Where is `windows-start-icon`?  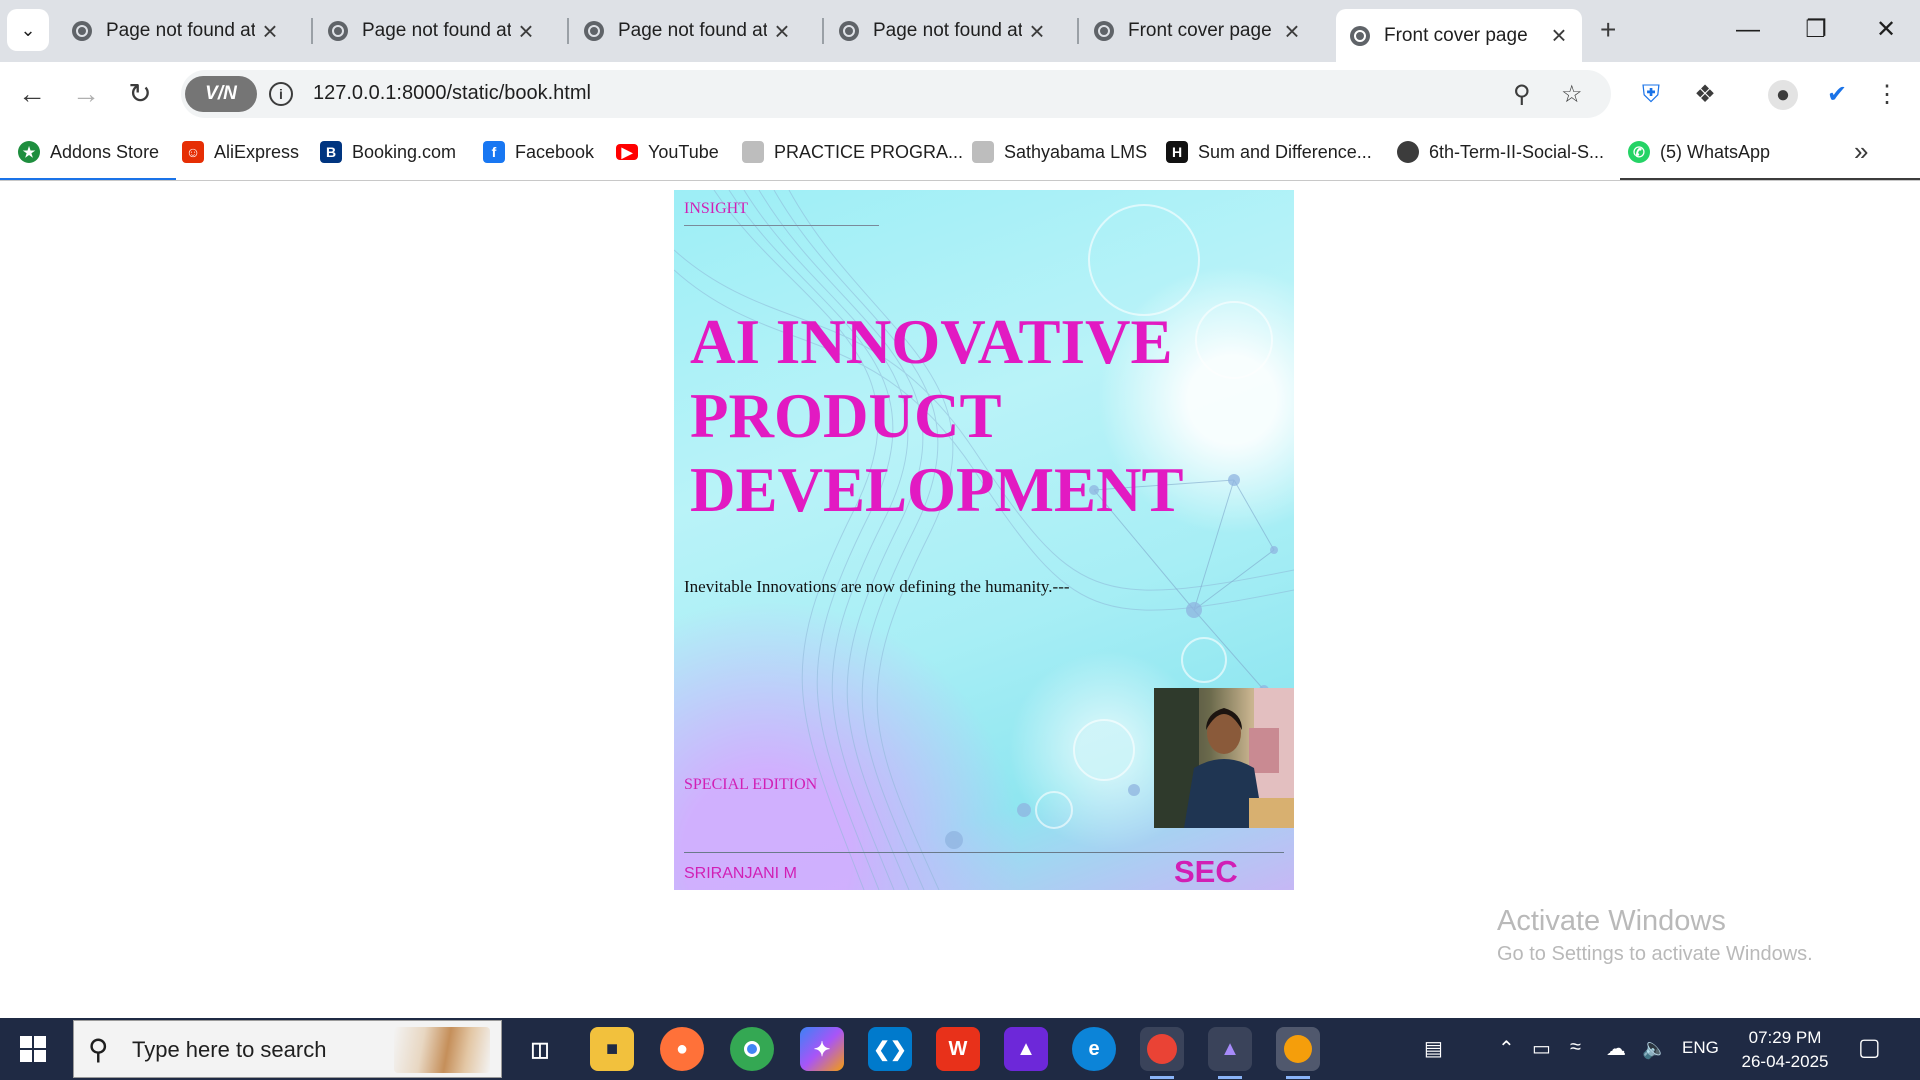 windows-start-icon is located at coordinates (33, 1049).